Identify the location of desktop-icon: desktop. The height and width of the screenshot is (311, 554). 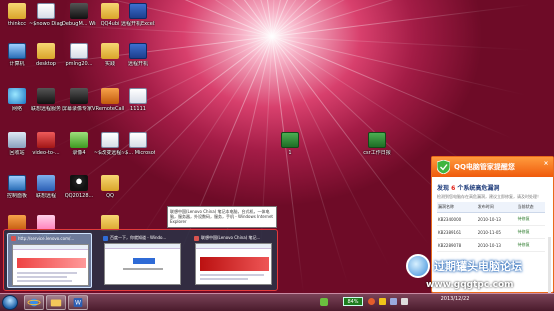
(46, 55).